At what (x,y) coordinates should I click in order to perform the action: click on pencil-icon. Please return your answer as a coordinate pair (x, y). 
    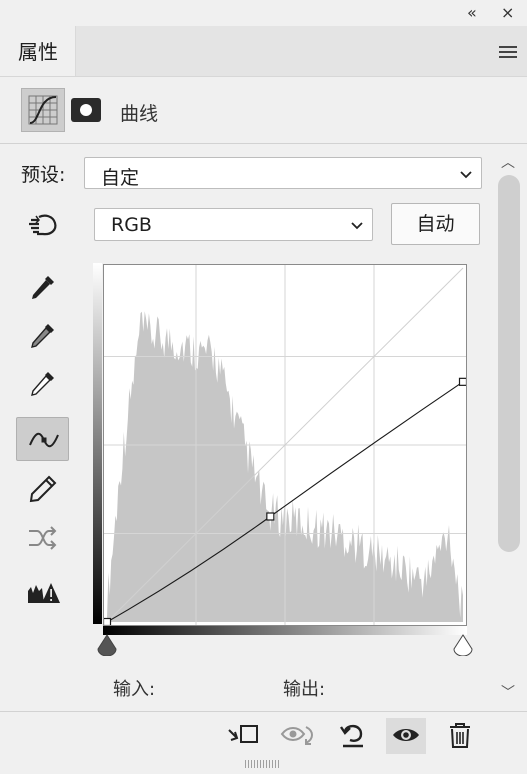
    Looking at the image, I should click on (43, 489).